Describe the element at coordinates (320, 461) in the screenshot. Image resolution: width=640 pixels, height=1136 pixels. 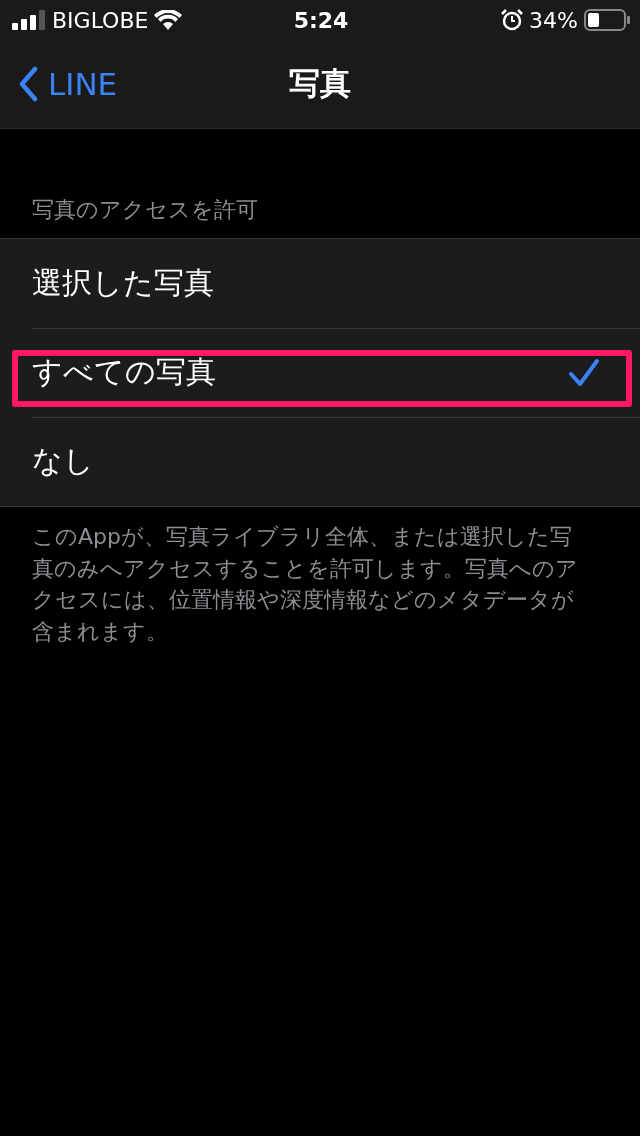
I see `option-row: なし` at that location.